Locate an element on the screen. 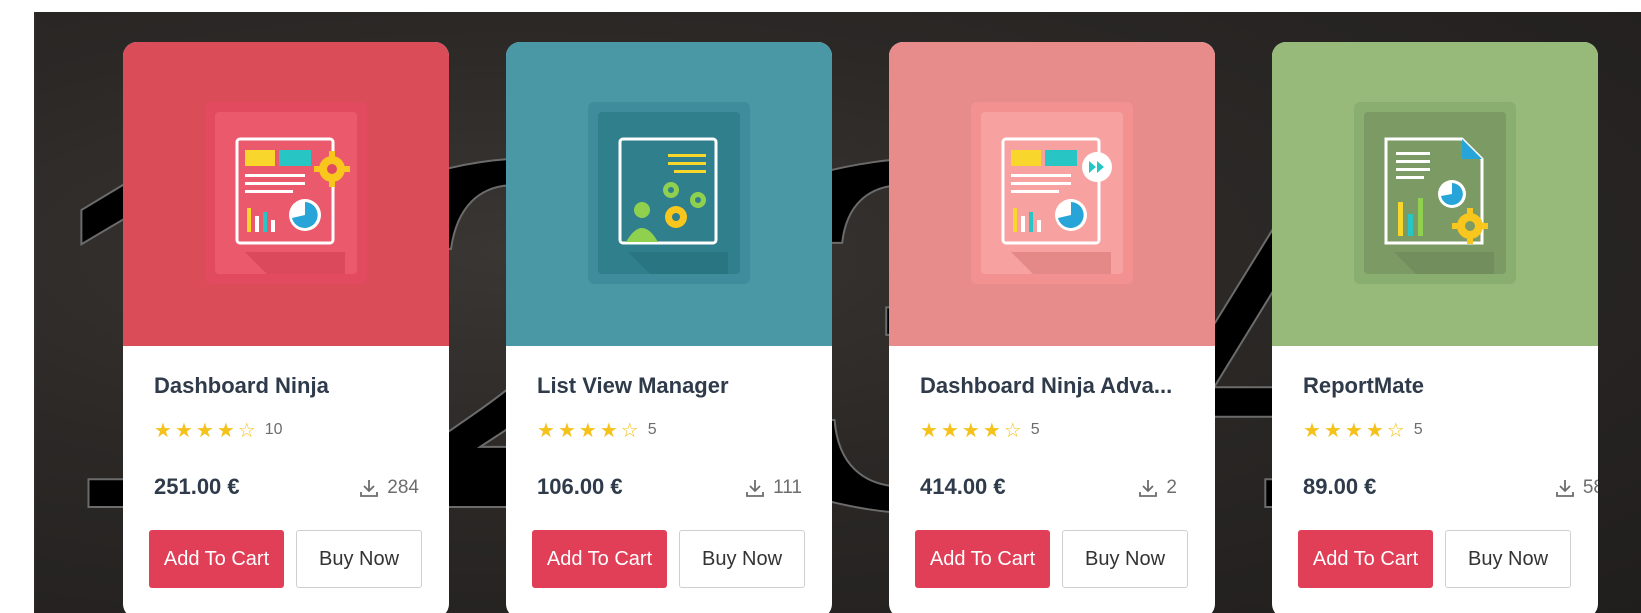 This screenshot has width=1641, height=613. download-count: 58 is located at coordinates (1576, 488).